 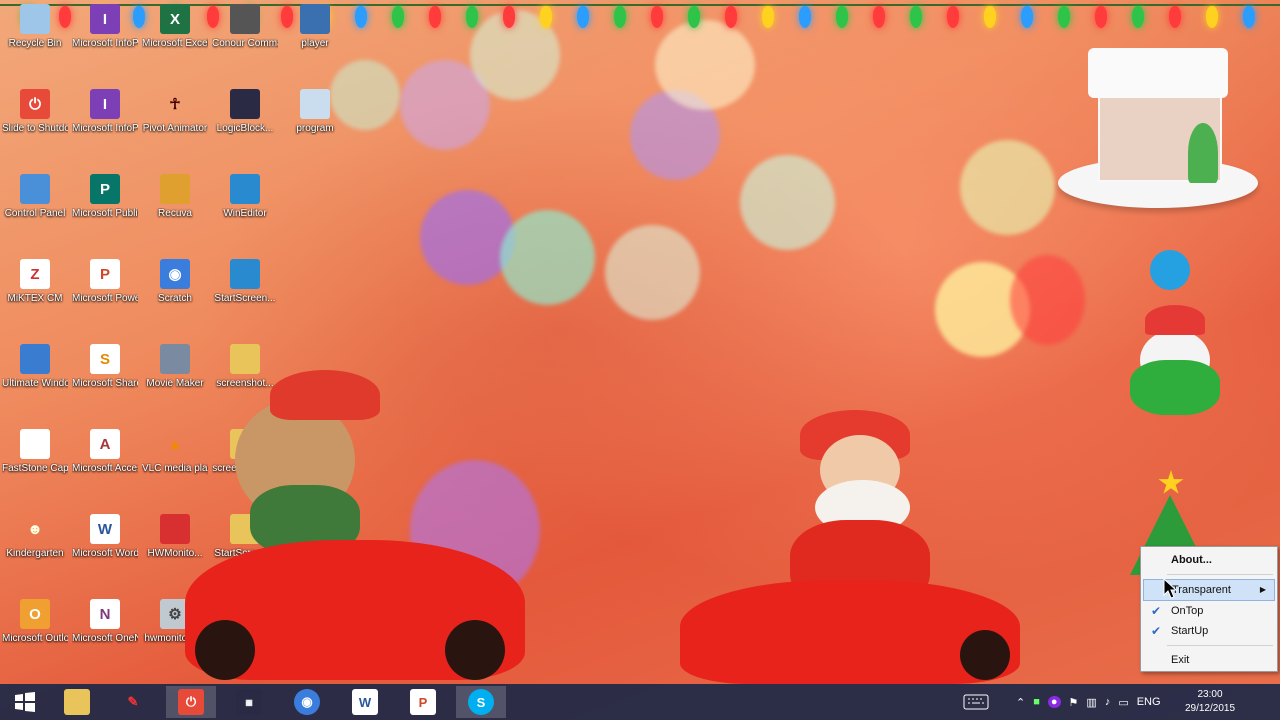 I want to click on desktop-icon-label: Recycle Bin, so click(x=35, y=43).